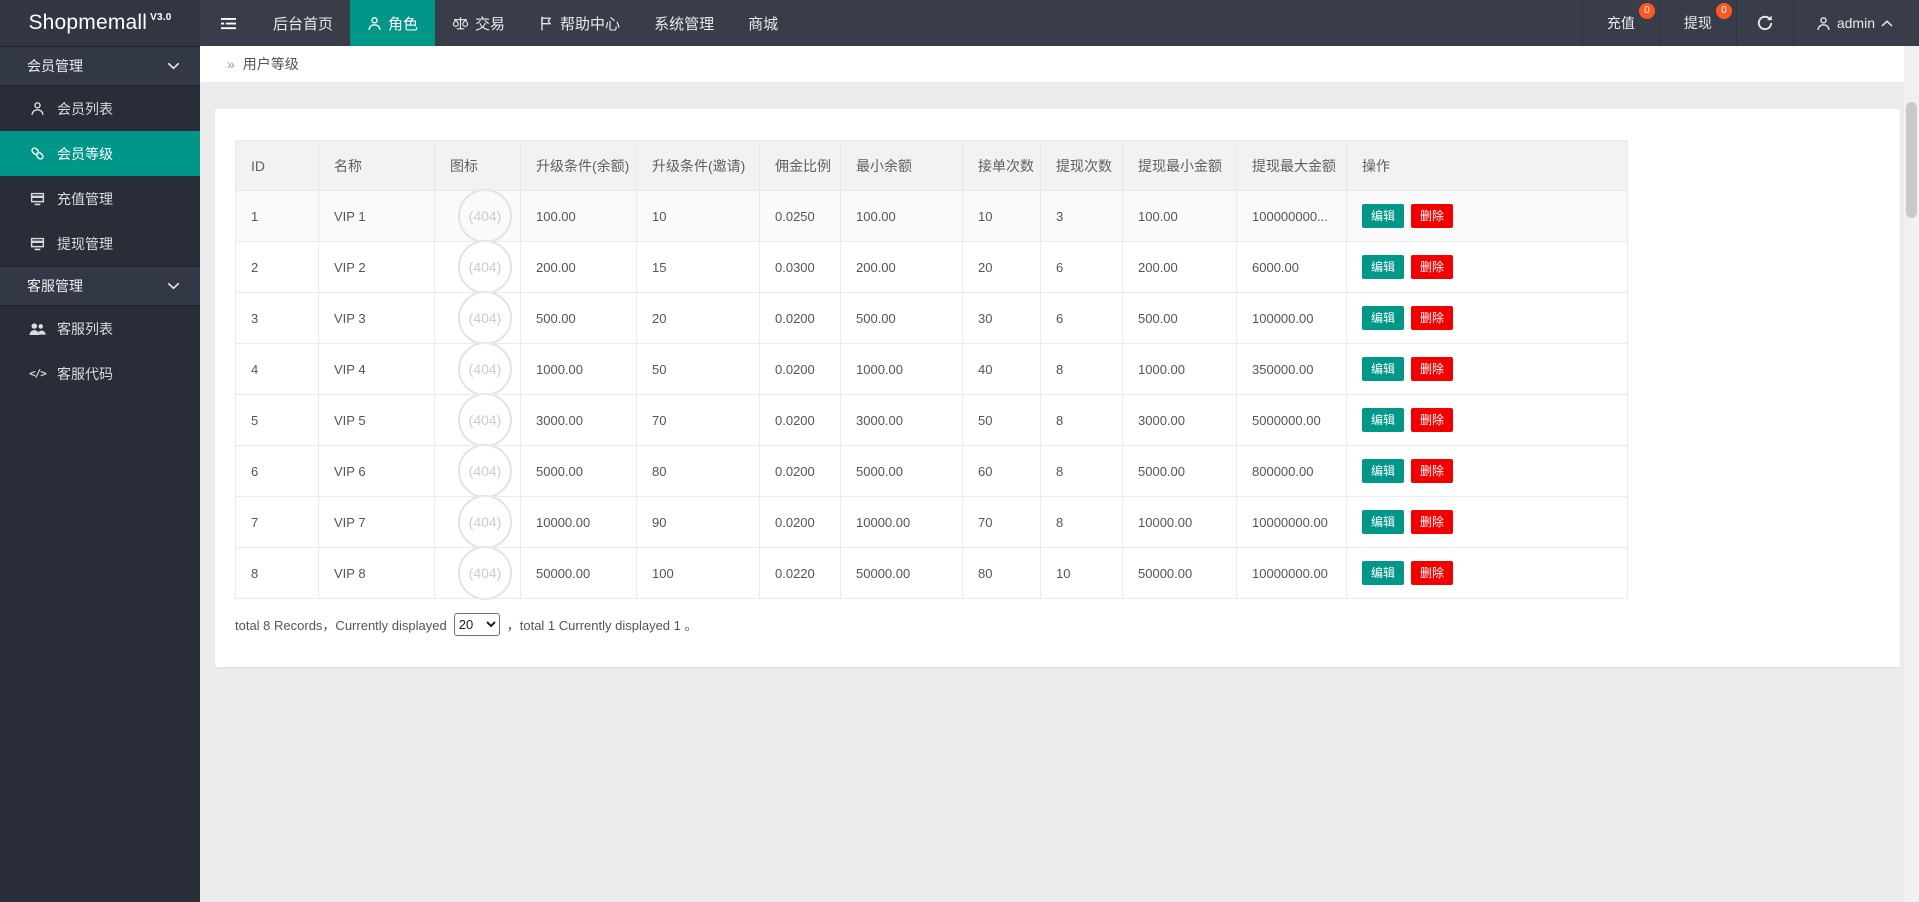  Describe the element at coordinates (698, 318) in the screenshot. I see `cell-value: 20` at that location.